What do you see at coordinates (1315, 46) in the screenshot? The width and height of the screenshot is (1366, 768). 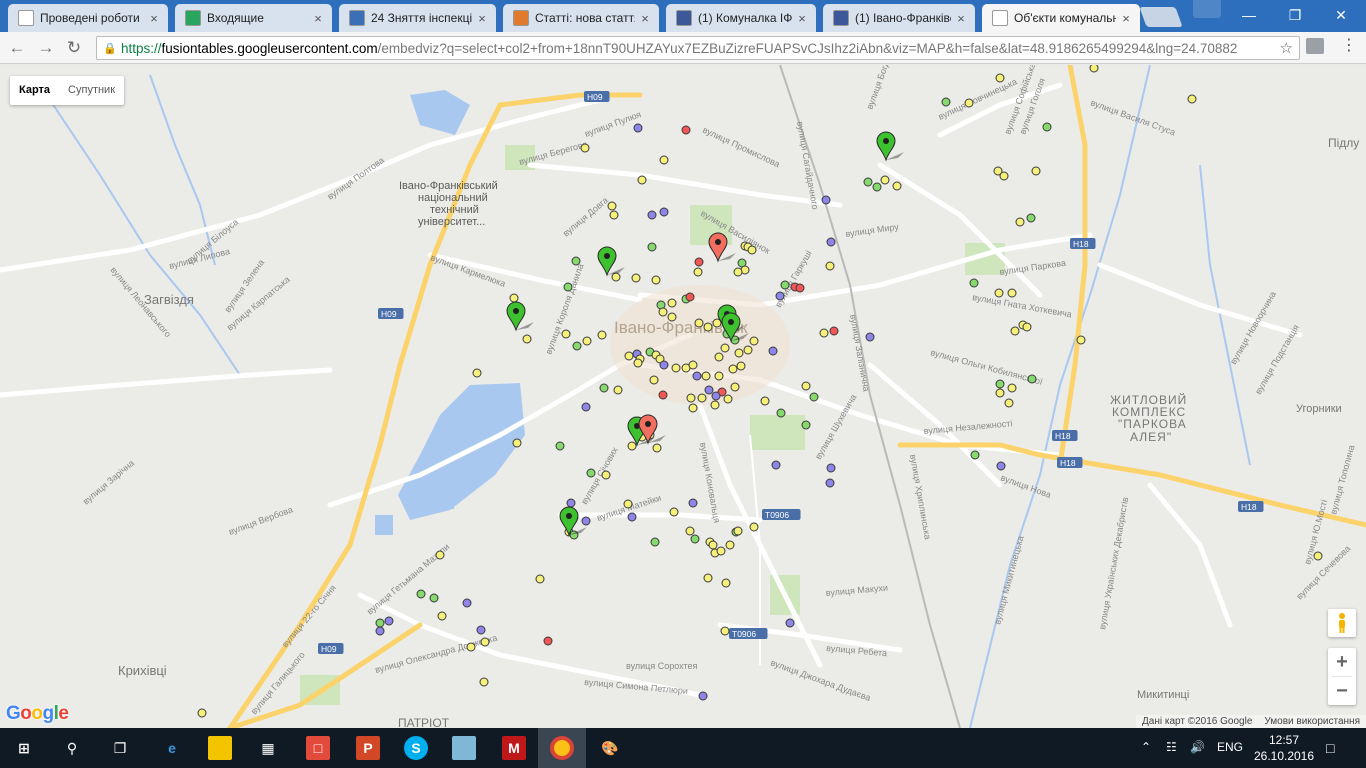 I see `cast-extension-icon` at bounding box center [1315, 46].